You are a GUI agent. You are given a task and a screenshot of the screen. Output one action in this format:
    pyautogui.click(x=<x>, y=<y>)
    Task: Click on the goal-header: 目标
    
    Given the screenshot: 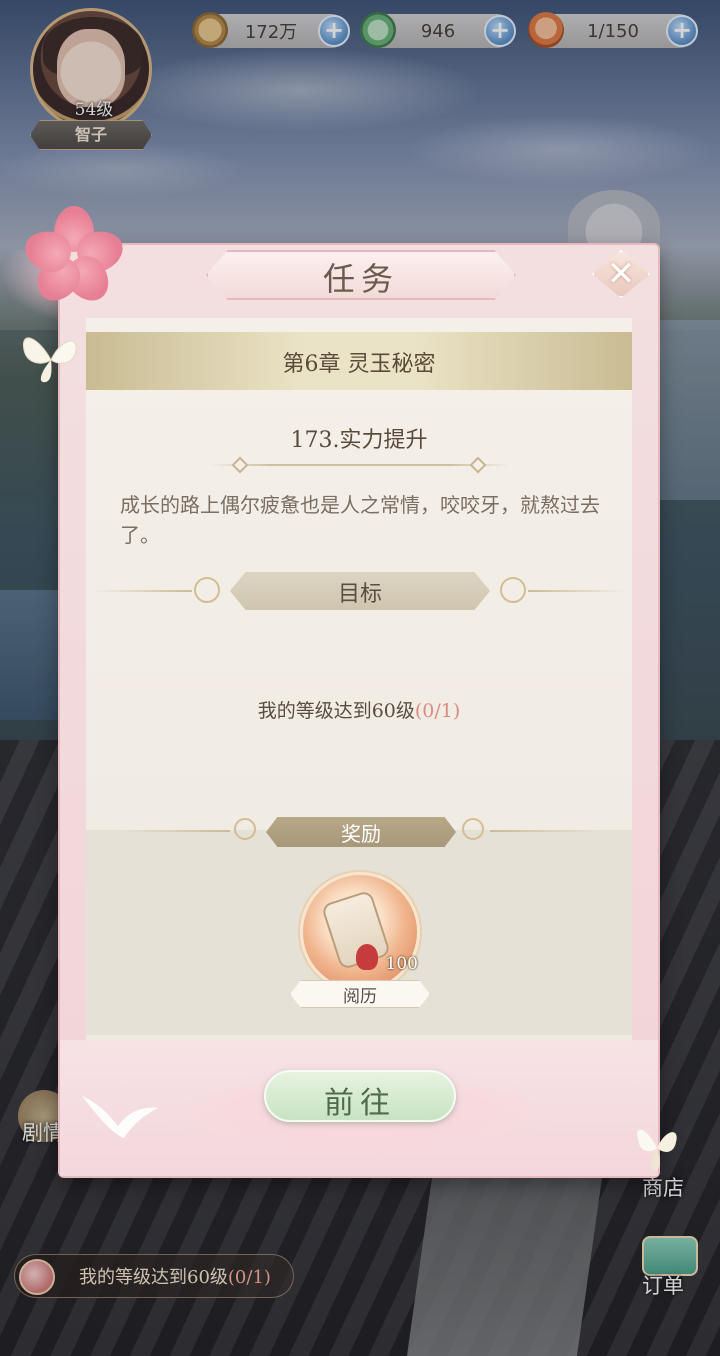 What is the action you would take?
    pyautogui.click(x=359, y=594)
    